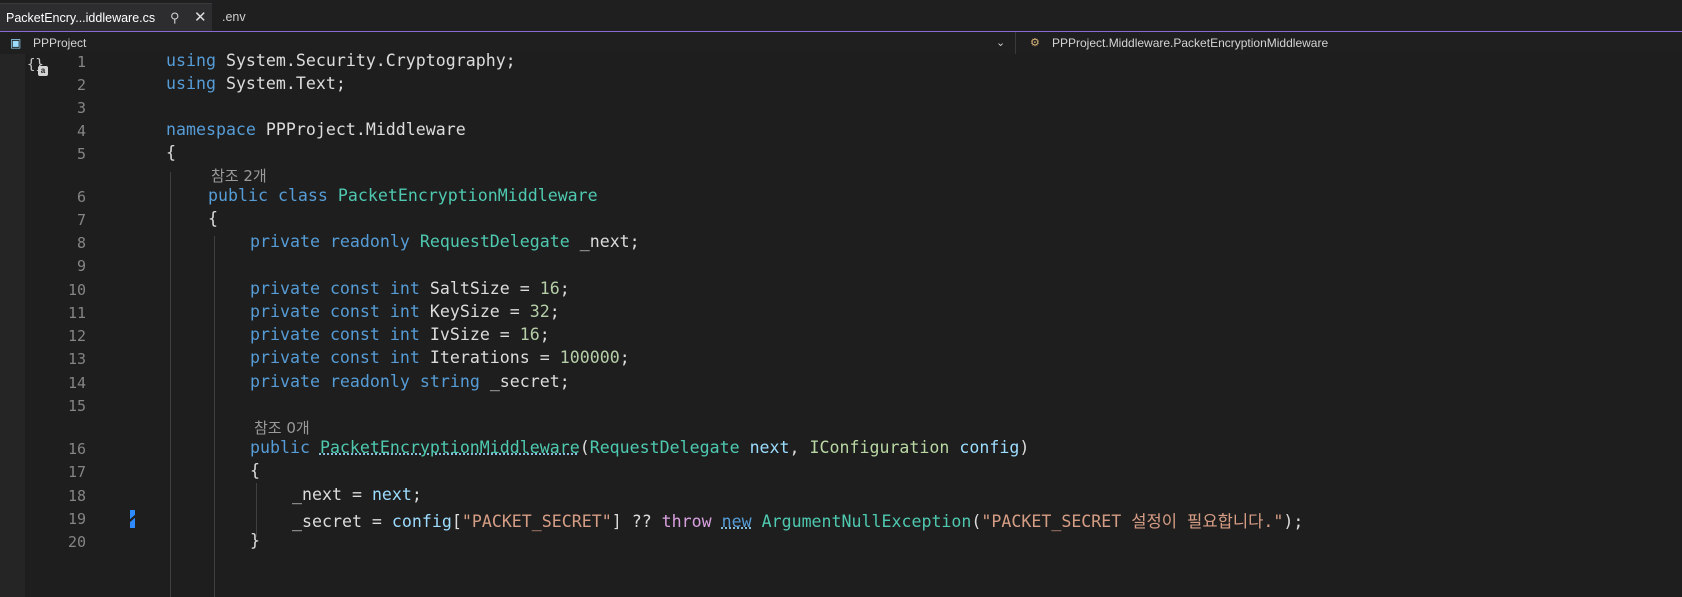  Describe the element at coordinates (879, 447) in the screenshot. I see `interface-ref: IConfiguration` at that location.